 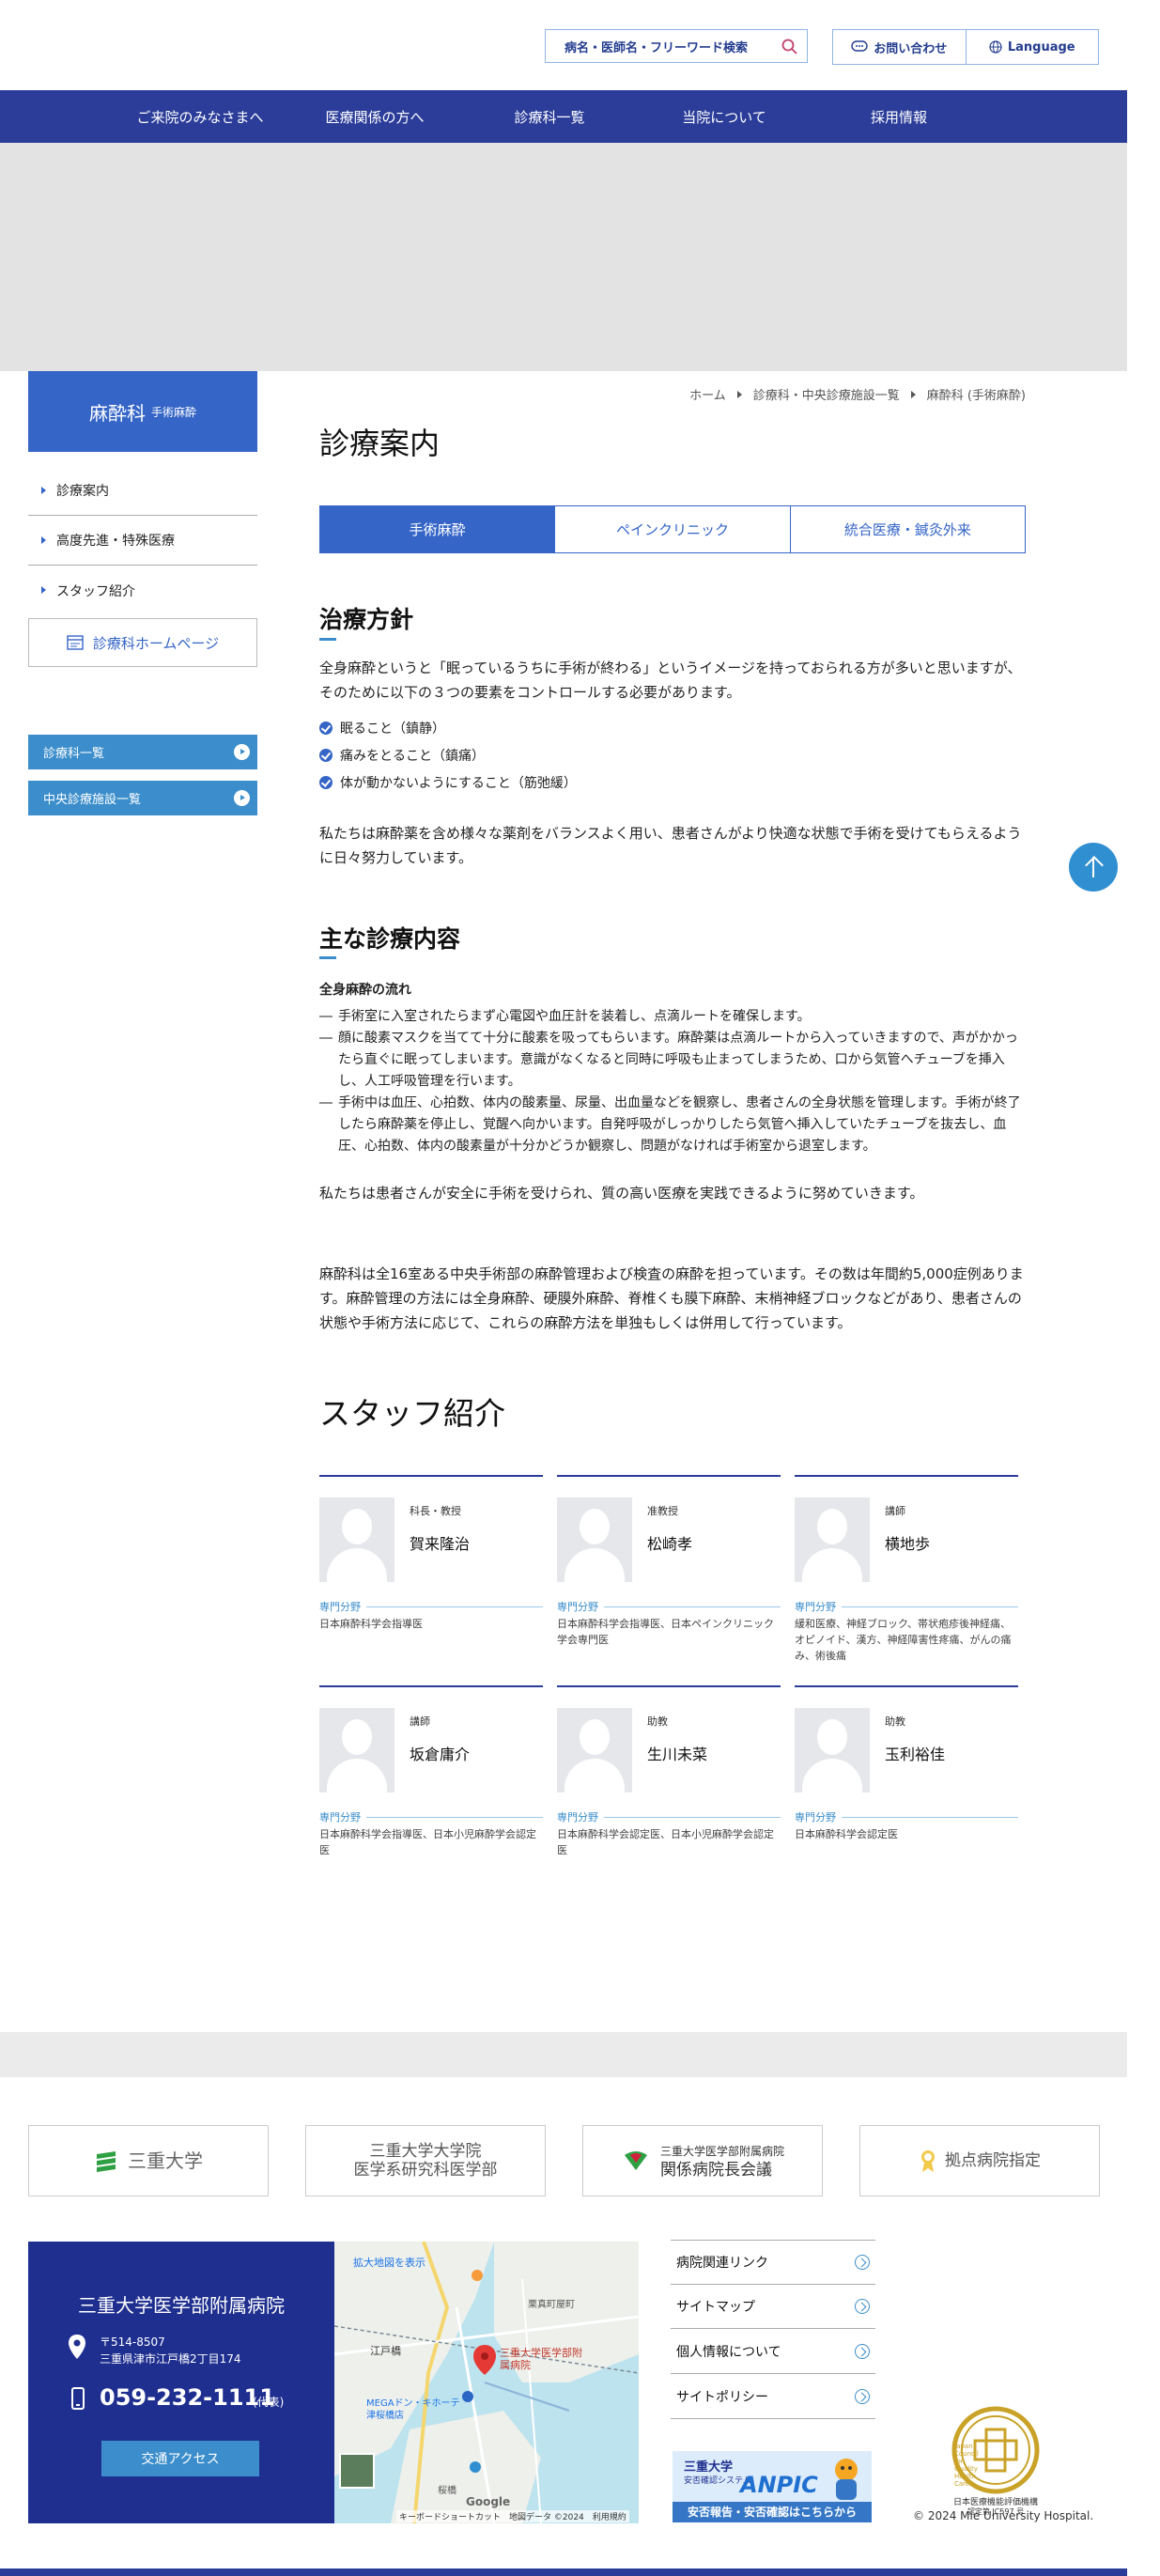 What do you see at coordinates (427, 1842) in the screenshot?
I see `staff-field: 日本麻酔科学会指導医、日本小児麻酔学会認定医` at bounding box center [427, 1842].